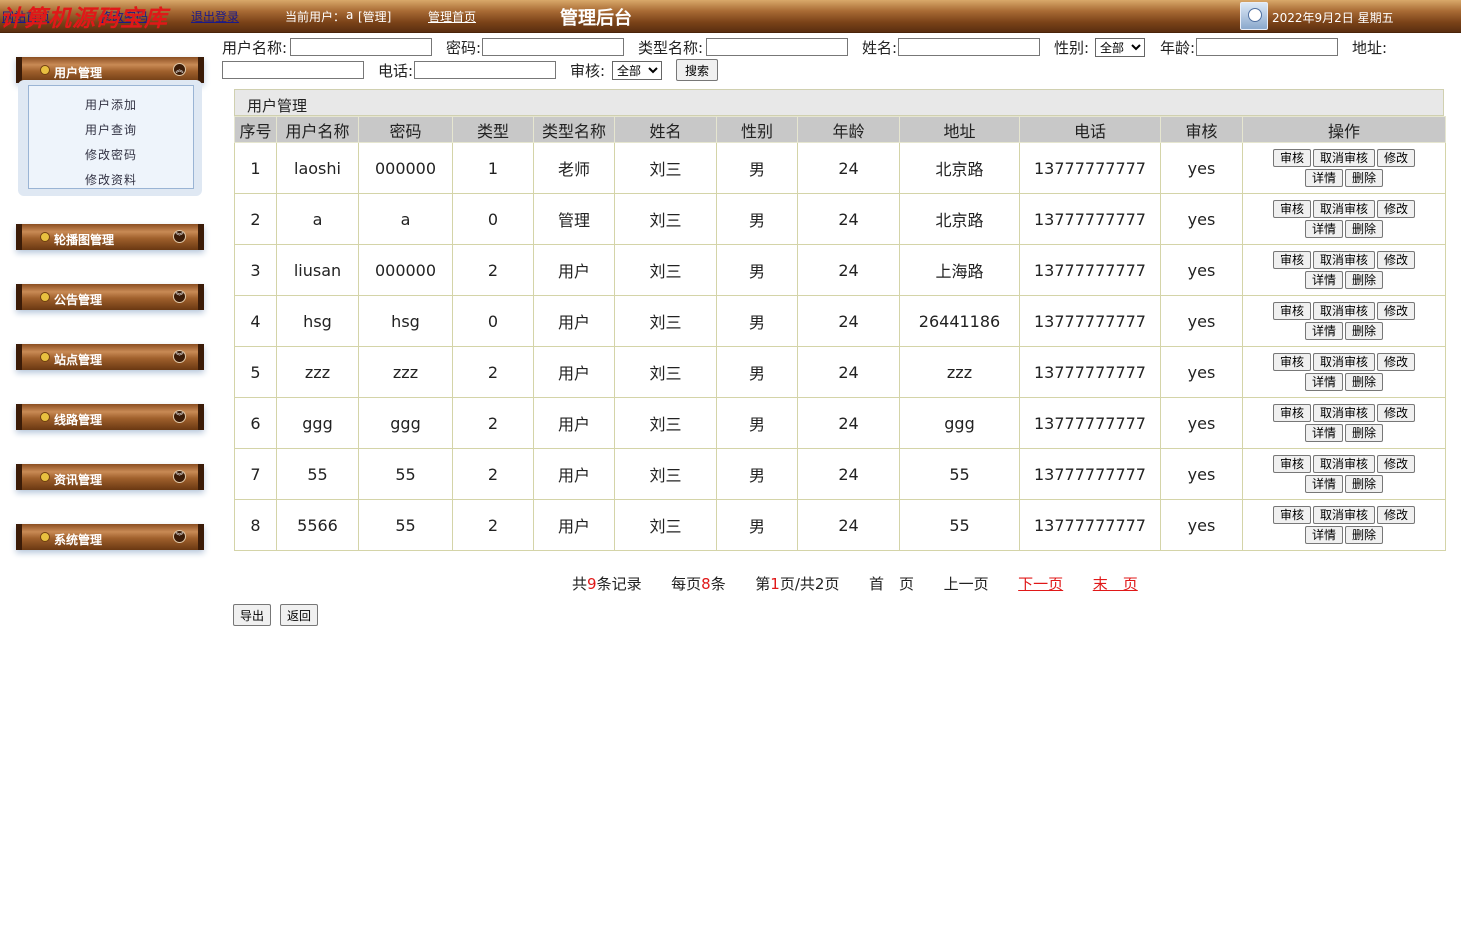 This screenshot has width=1461, height=938. What do you see at coordinates (361, 47) in the screenshot?
I see `username-input` at bounding box center [361, 47].